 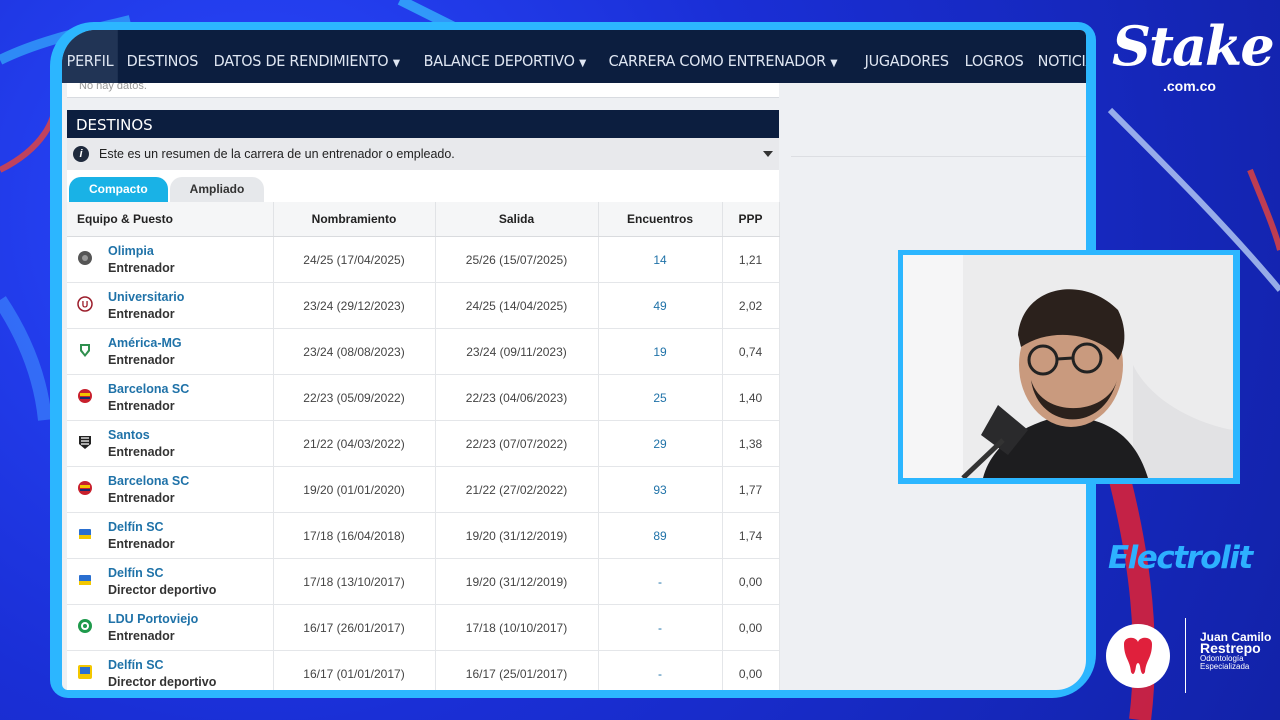 What do you see at coordinates (170, 351) in the screenshot?
I see `cell-team: América-MG Entrenador` at bounding box center [170, 351].